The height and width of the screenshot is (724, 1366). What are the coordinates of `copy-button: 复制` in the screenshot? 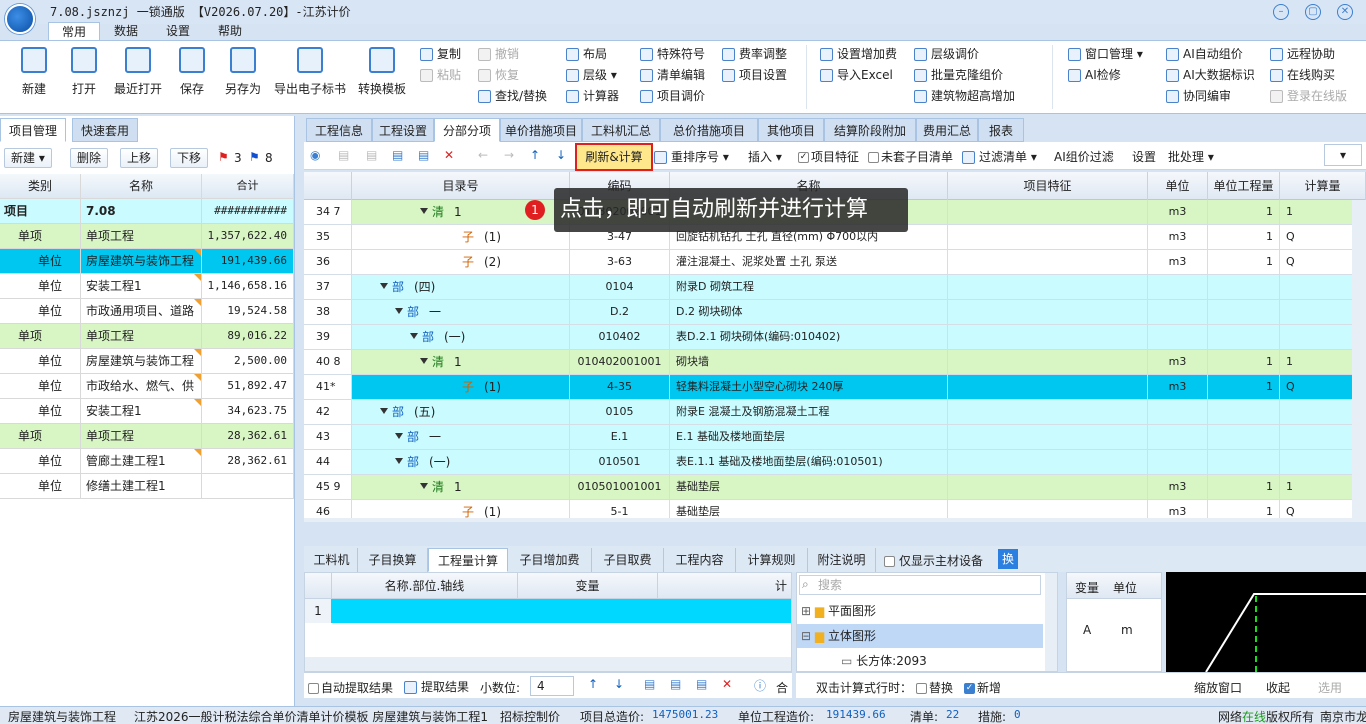 It's located at (440, 54).